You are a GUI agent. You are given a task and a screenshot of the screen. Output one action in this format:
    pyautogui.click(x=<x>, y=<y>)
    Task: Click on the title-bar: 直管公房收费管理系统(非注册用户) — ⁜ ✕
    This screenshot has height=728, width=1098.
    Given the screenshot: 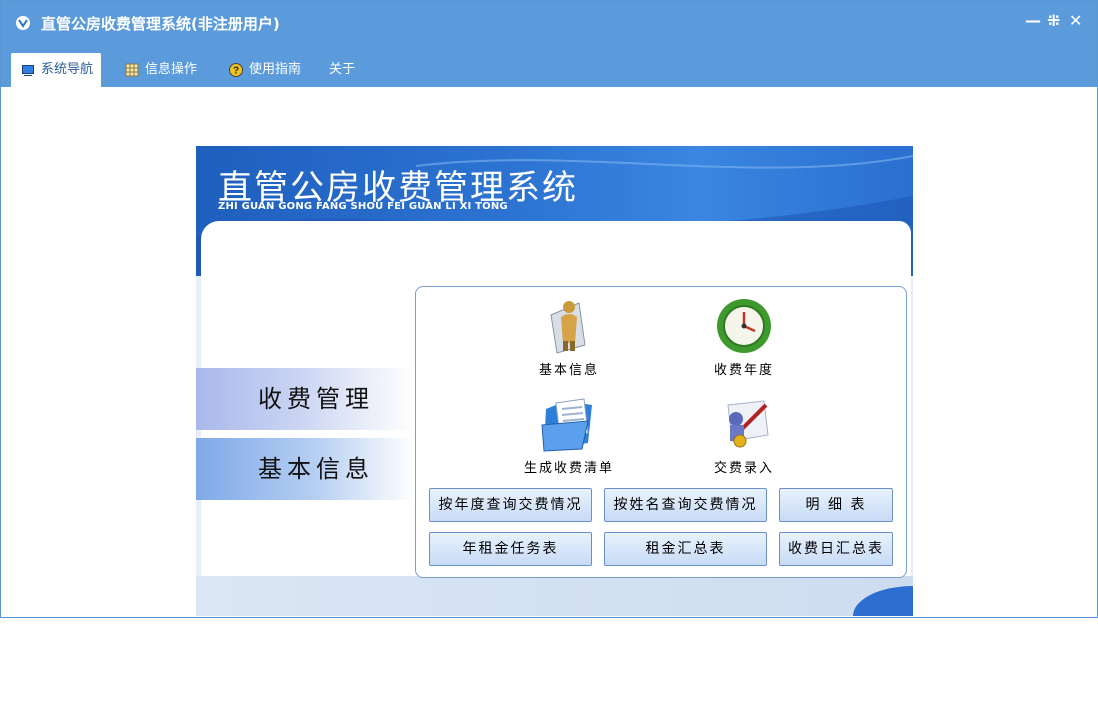 What is the action you would take?
    pyautogui.click(x=549, y=23)
    